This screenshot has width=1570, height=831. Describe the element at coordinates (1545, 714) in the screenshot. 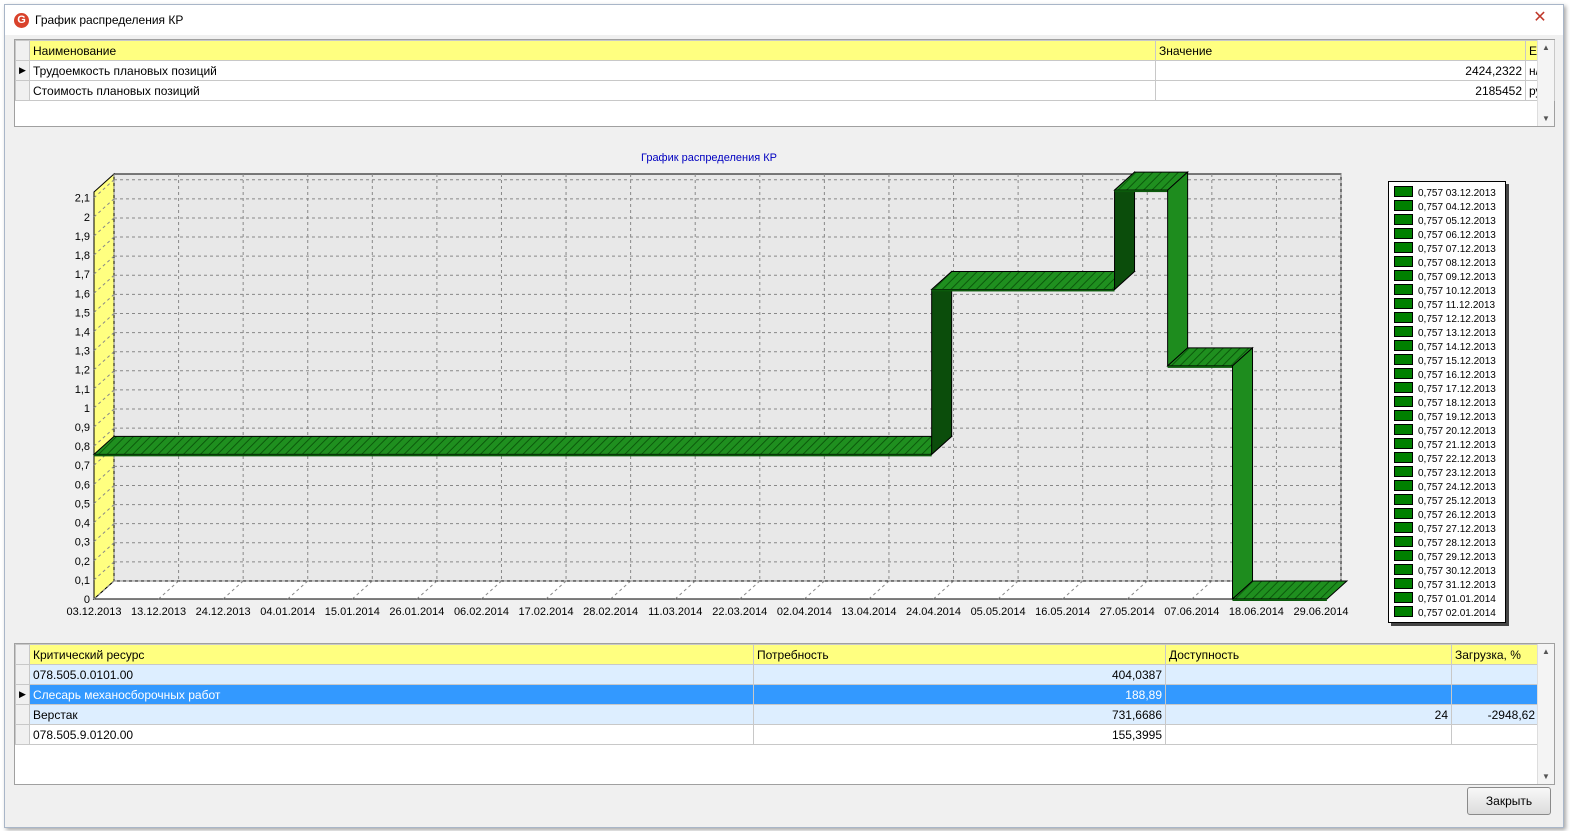

I see `resources-scrollbar: ▲ ▼` at that location.